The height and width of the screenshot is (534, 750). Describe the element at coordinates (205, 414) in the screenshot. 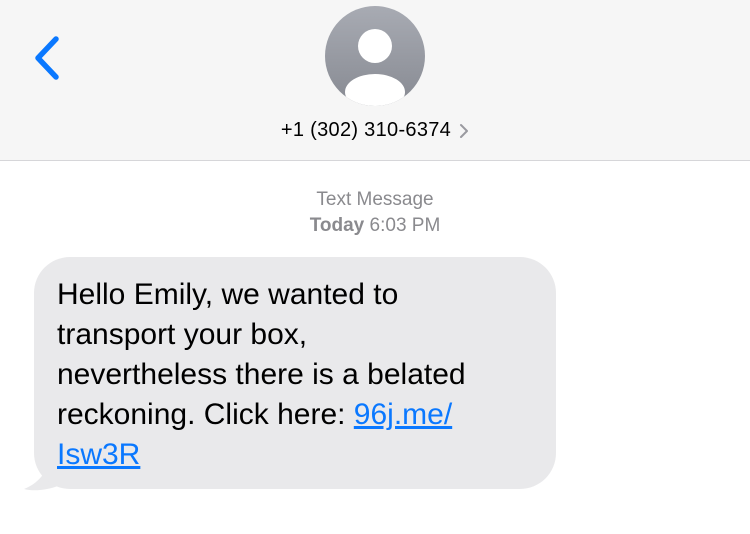

I see `message-line-4: reckoning. Click here:` at that location.